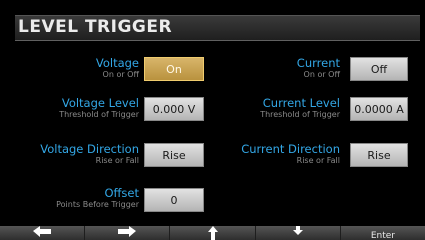 This screenshot has width=425, height=240. I want to click on right-arrow-button, so click(128, 233).